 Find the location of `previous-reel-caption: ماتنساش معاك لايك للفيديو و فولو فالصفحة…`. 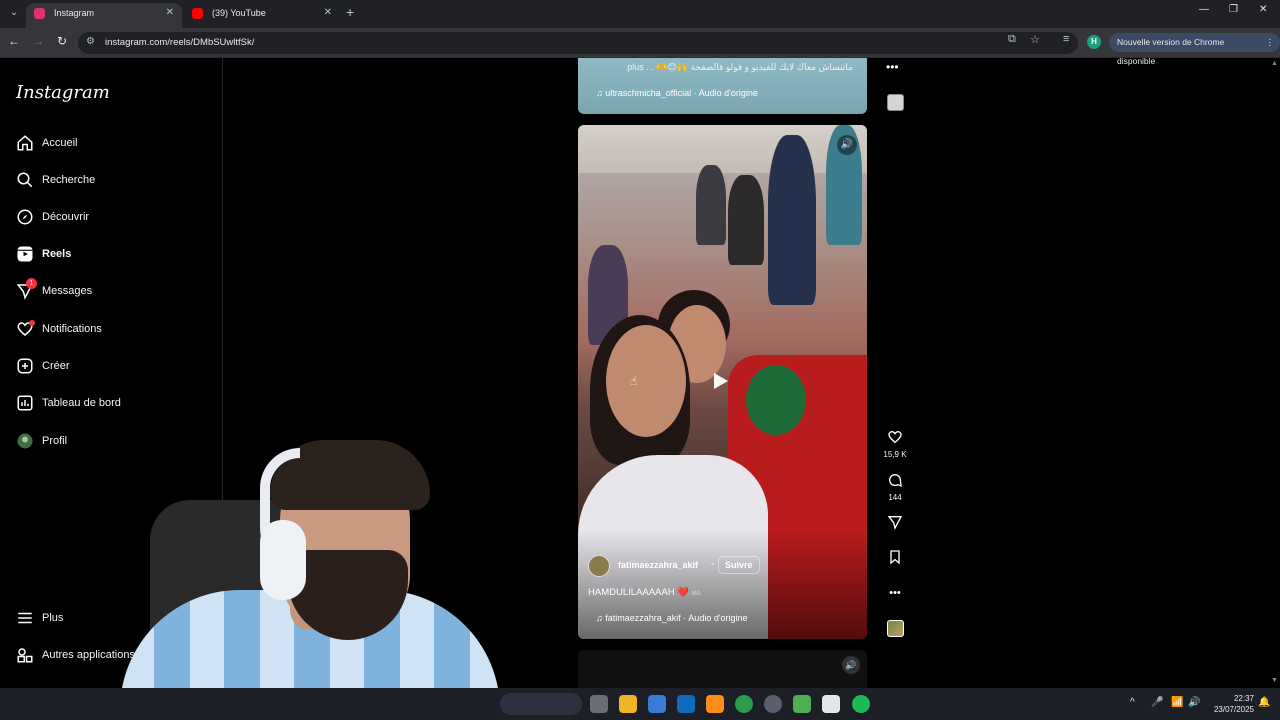

previous-reel-caption: ماتنساش معاك لايك للفيديو و فولو فالصفحة… is located at coordinates (740, 67).